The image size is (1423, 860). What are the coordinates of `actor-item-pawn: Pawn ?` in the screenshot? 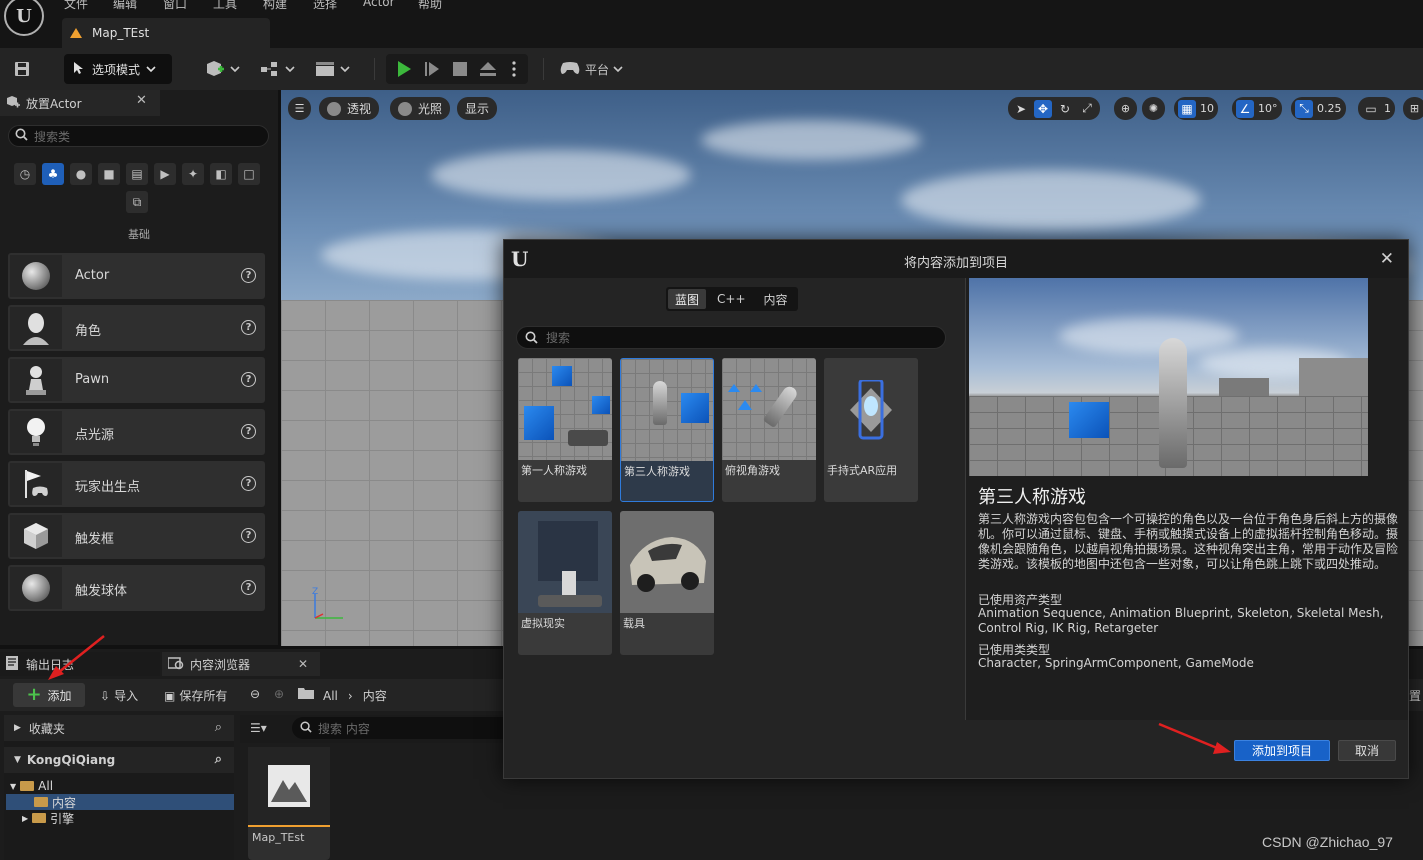 It's located at (136, 380).